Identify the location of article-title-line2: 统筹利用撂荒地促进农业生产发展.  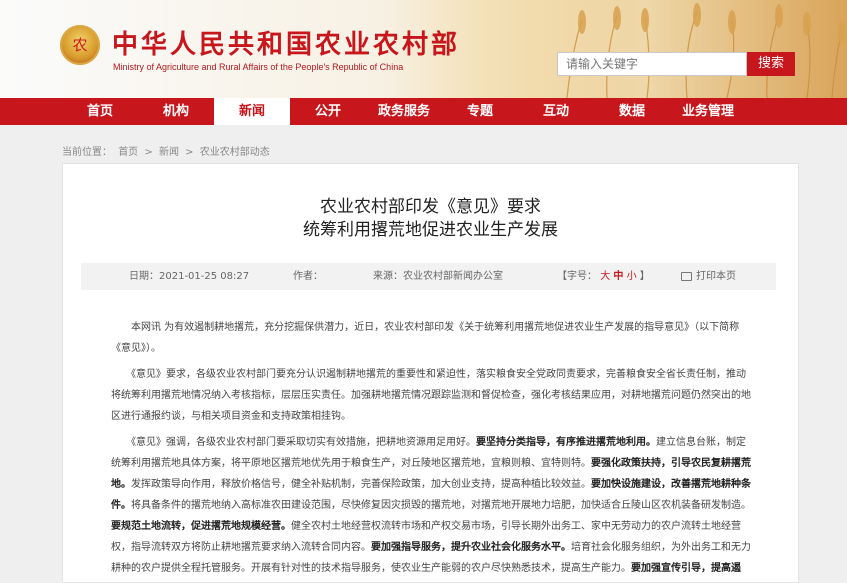
(430, 230).